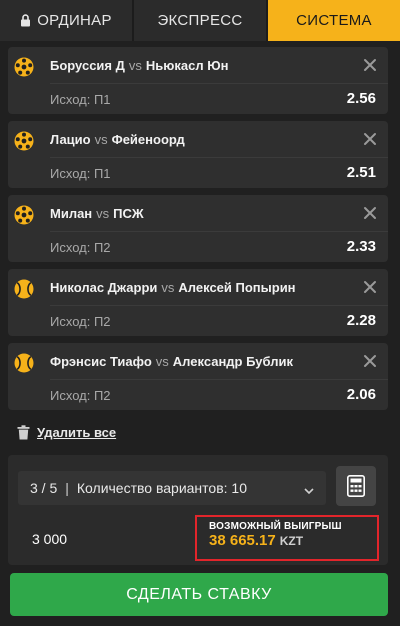  Describe the element at coordinates (148, 139) in the screenshot. I see `team-away: Фейеноорд` at that location.